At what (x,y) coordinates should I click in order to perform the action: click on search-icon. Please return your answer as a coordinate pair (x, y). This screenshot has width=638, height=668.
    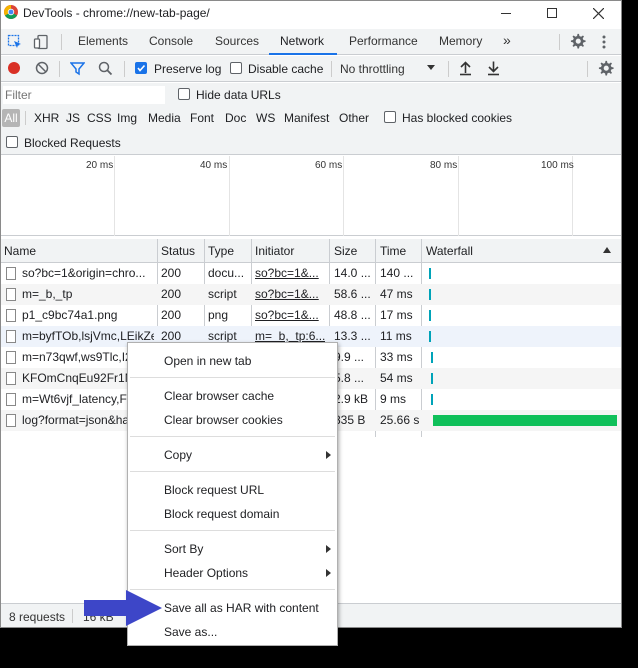
    Looking at the image, I should click on (105, 68).